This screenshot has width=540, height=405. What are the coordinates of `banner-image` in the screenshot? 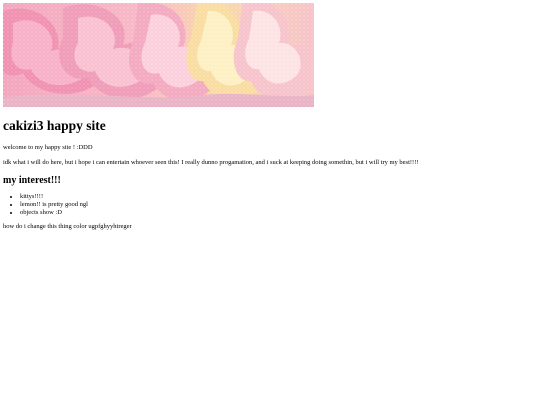 It's located at (158, 55).